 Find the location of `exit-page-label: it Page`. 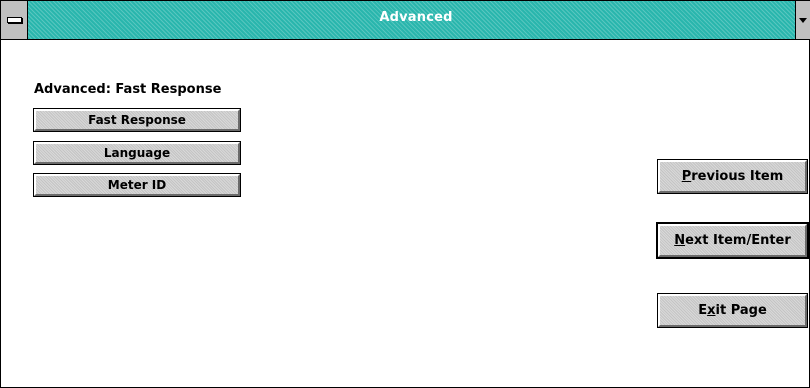

exit-page-label: it Page is located at coordinates (741, 310).